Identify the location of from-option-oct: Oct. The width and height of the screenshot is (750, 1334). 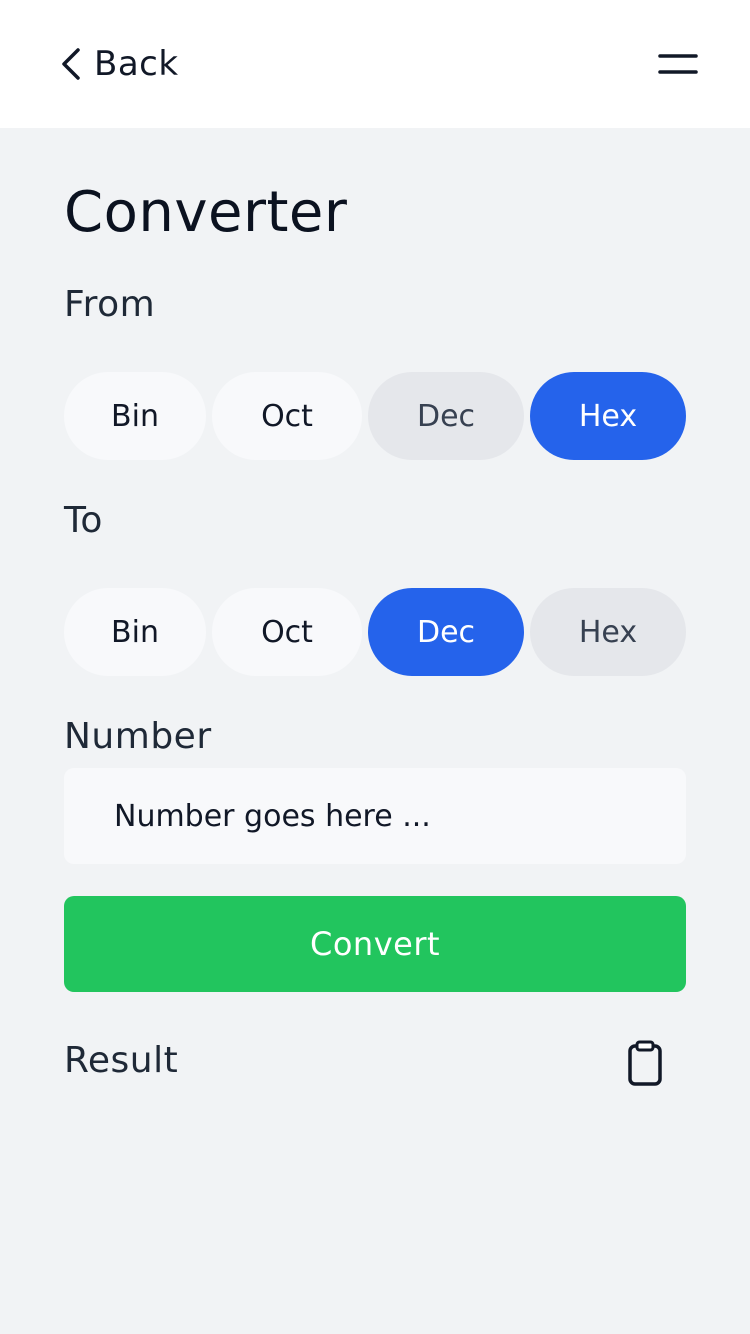
(287, 416).